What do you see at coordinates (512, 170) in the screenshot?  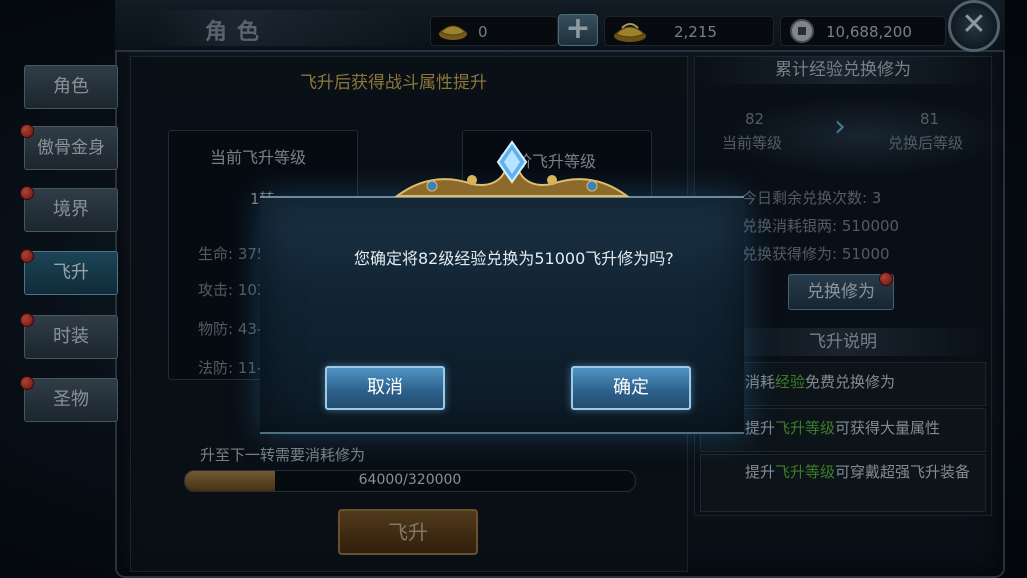 I see `dialog-crest-ornament` at bounding box center [512, 170].